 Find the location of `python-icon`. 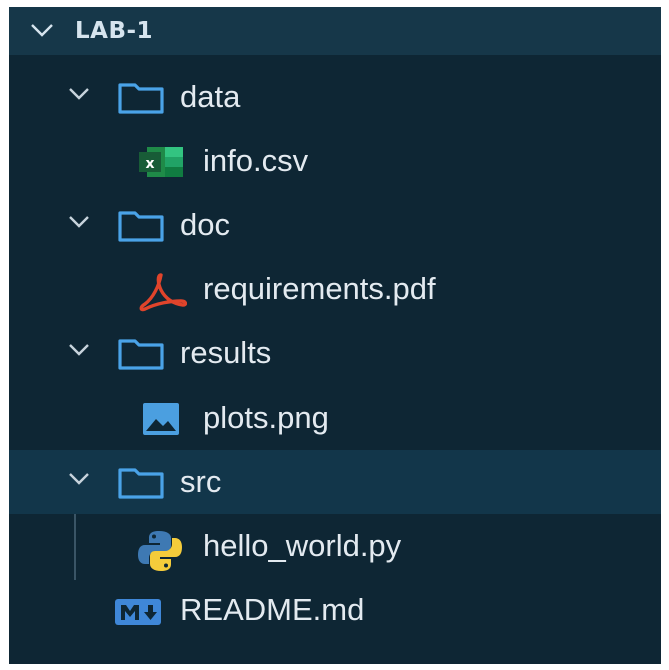

python-icon is located at coordinates (160, 553).